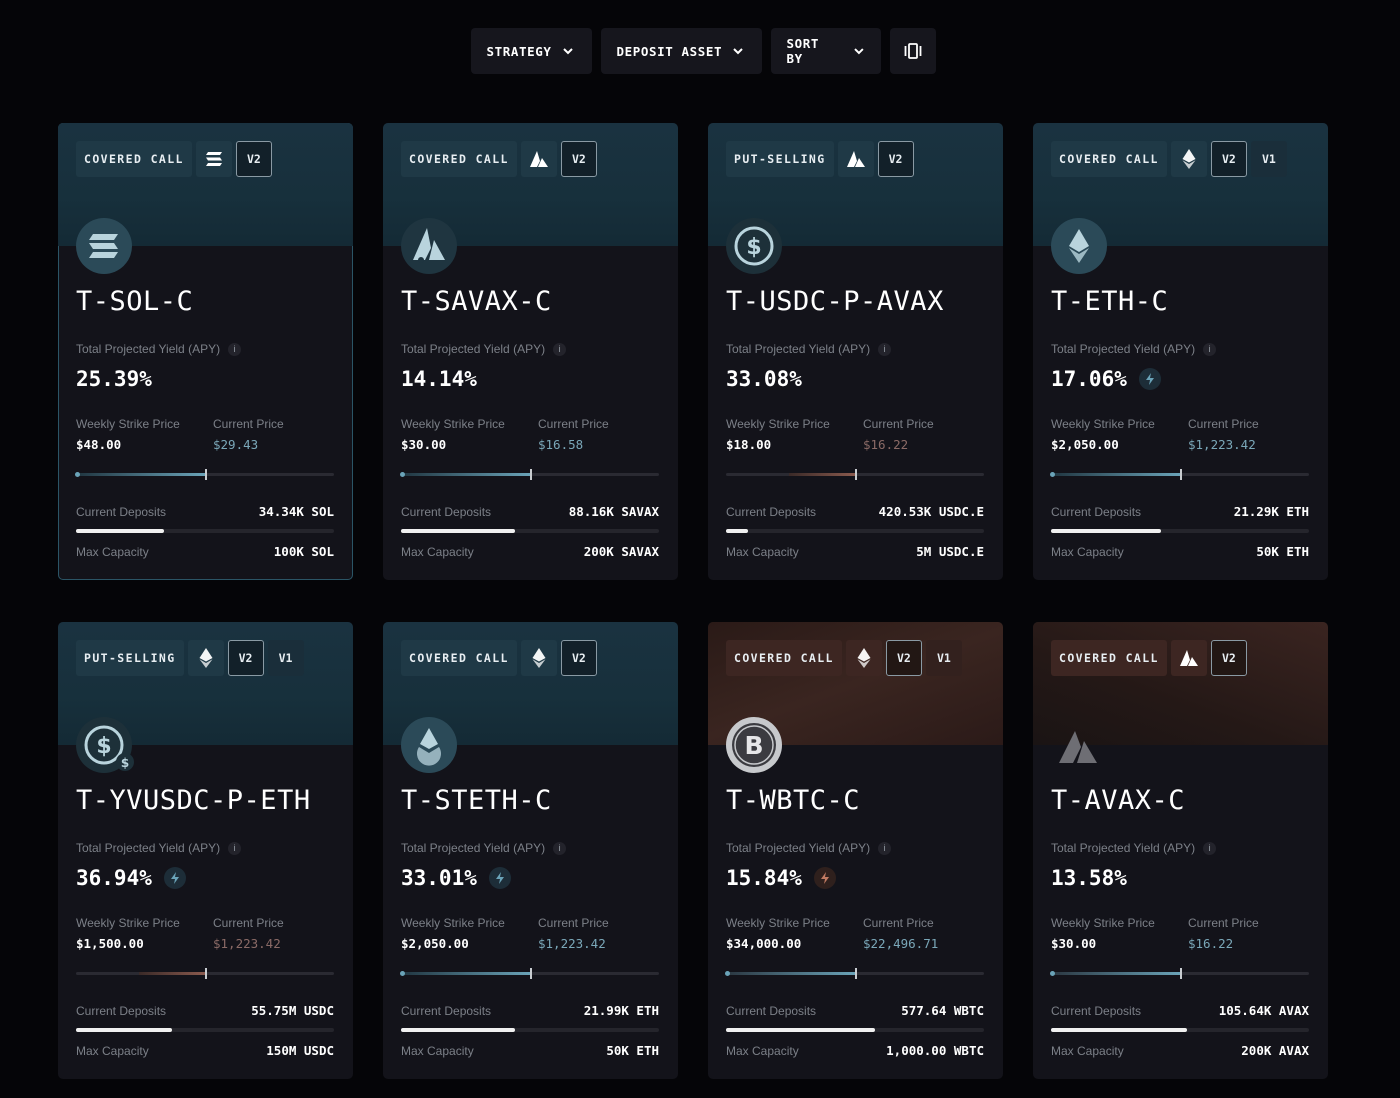  I want to click on asset-logo: $, so click(754, 246).